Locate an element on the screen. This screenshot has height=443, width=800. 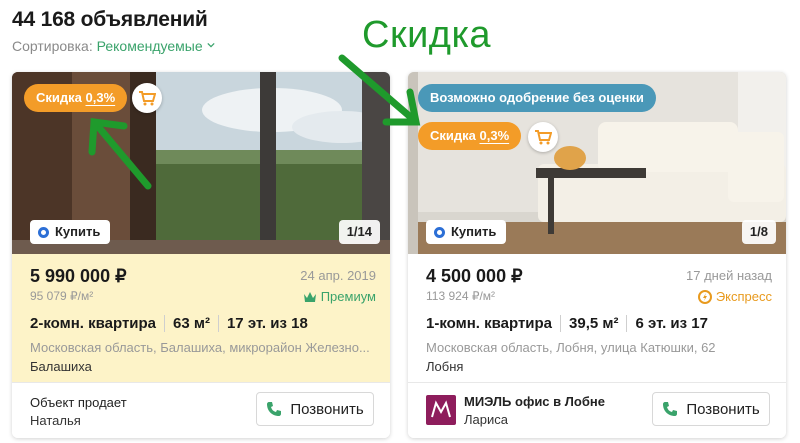
approval-badge: Возможно одобрение без оценки is located at coordinates (537, 98).